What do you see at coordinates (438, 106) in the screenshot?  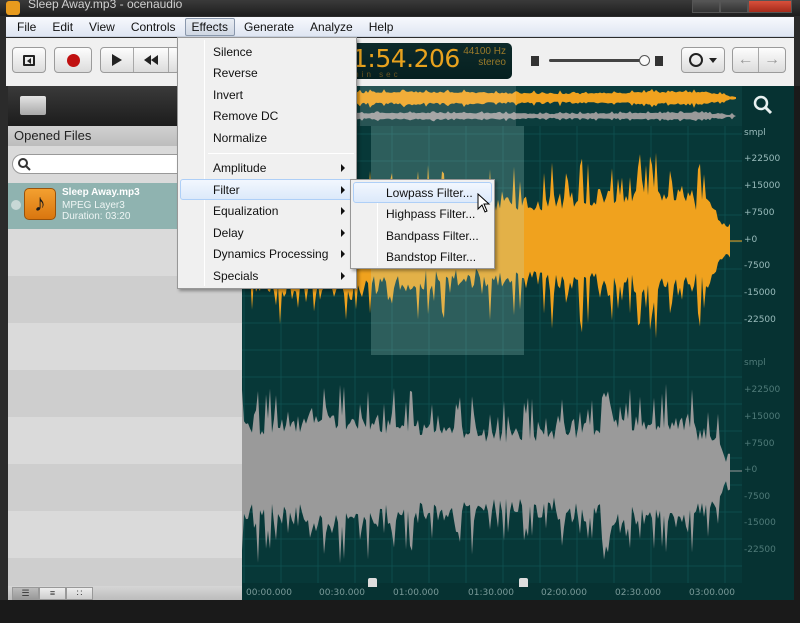 I see `overview-selection` at bounding box center [438, 106].